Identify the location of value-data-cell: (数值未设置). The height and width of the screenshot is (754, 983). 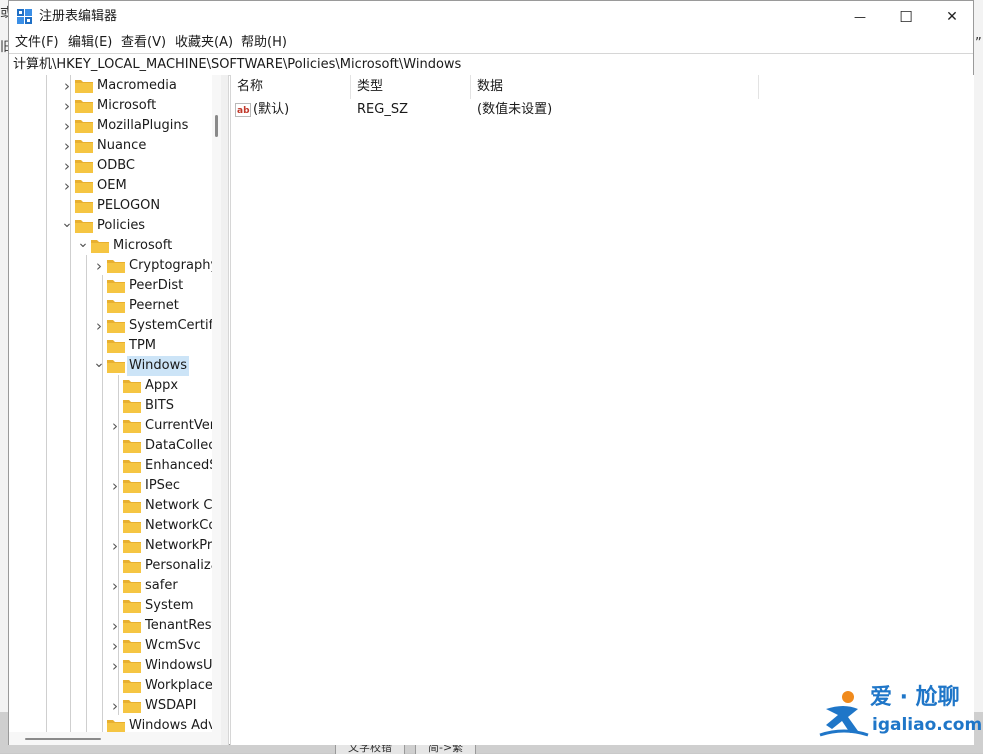
(514, 110).